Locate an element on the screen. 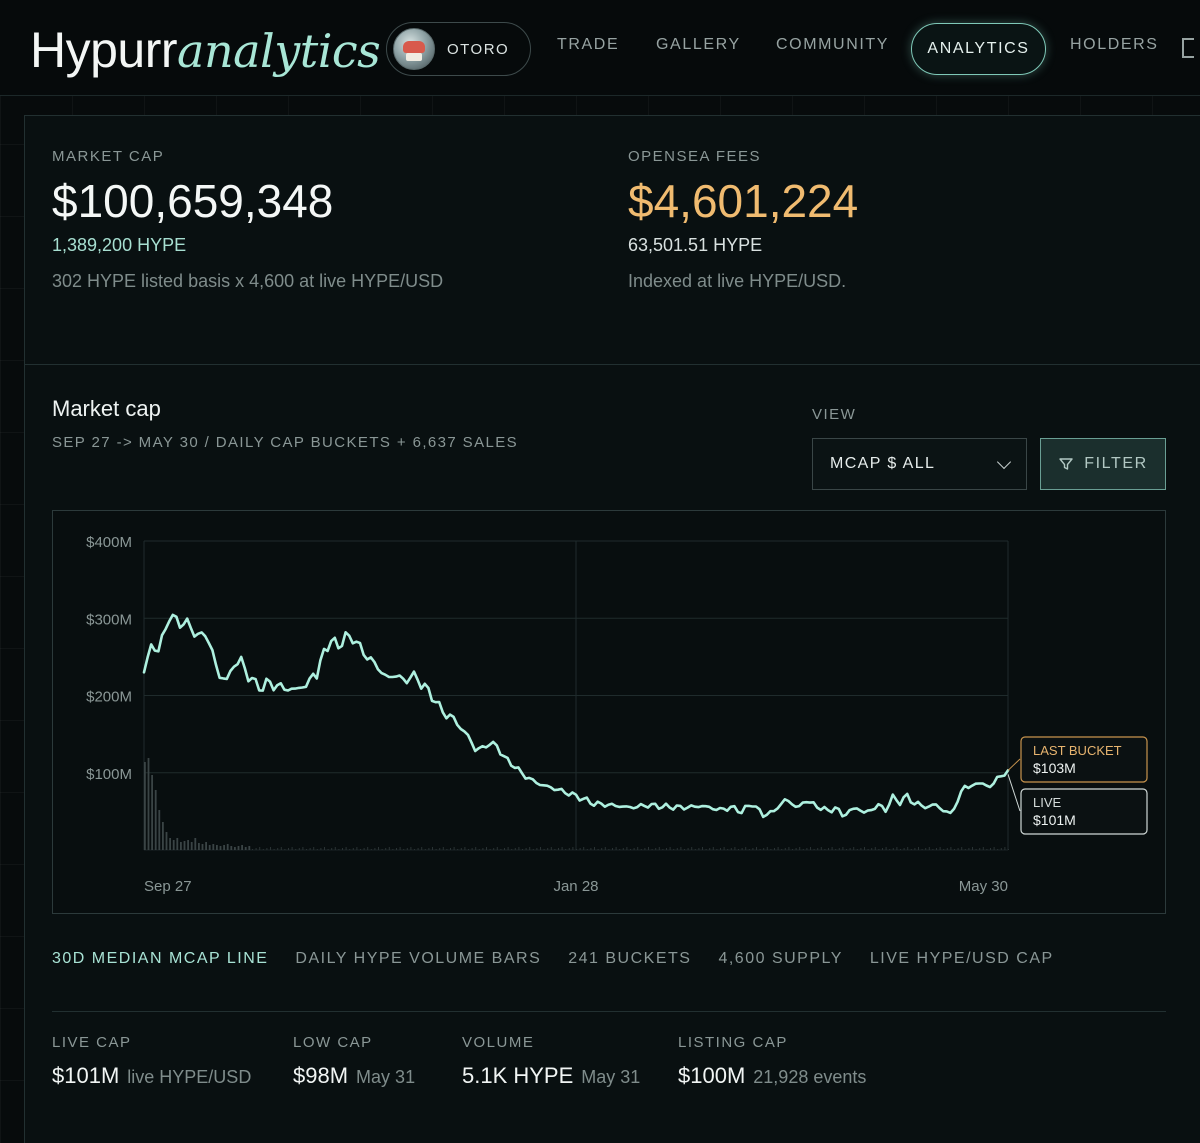 The width and height of the screenshot is (1200, 1143). section-divider is located at coordinates (612, 364).